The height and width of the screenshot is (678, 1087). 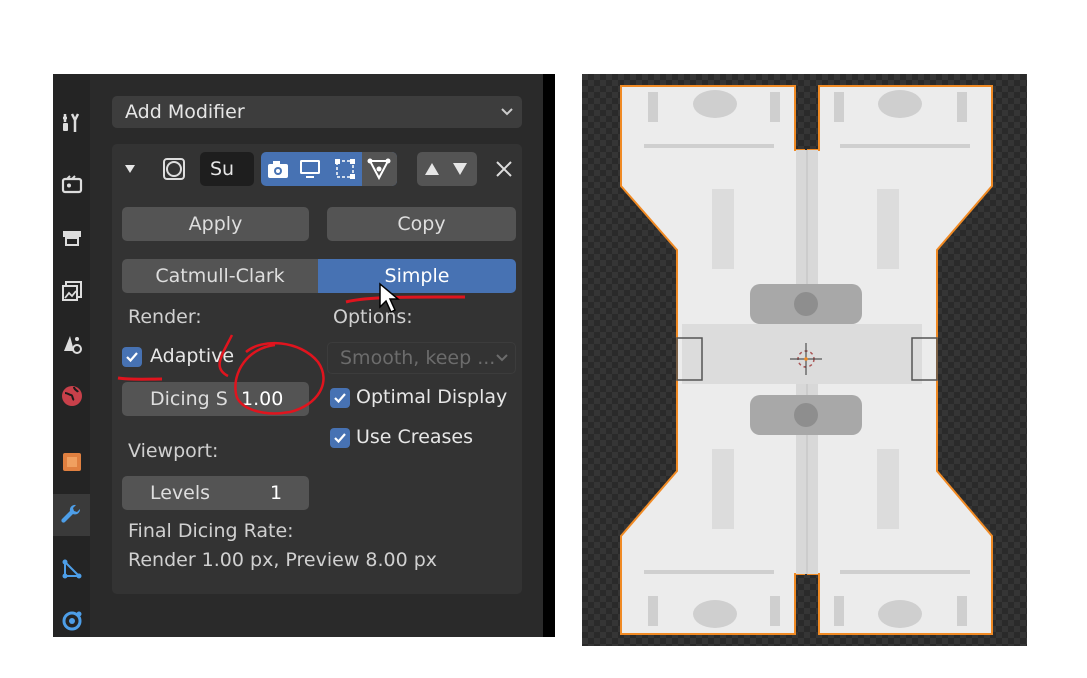 I want to click on copy-button: Copy, so click(x=421, y=224).